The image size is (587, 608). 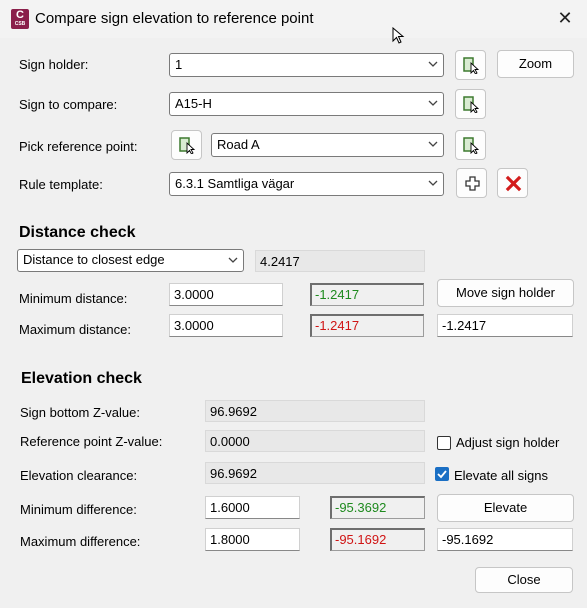 I want to click on app-icon-sub: CSB, so click(x=20, y=24).